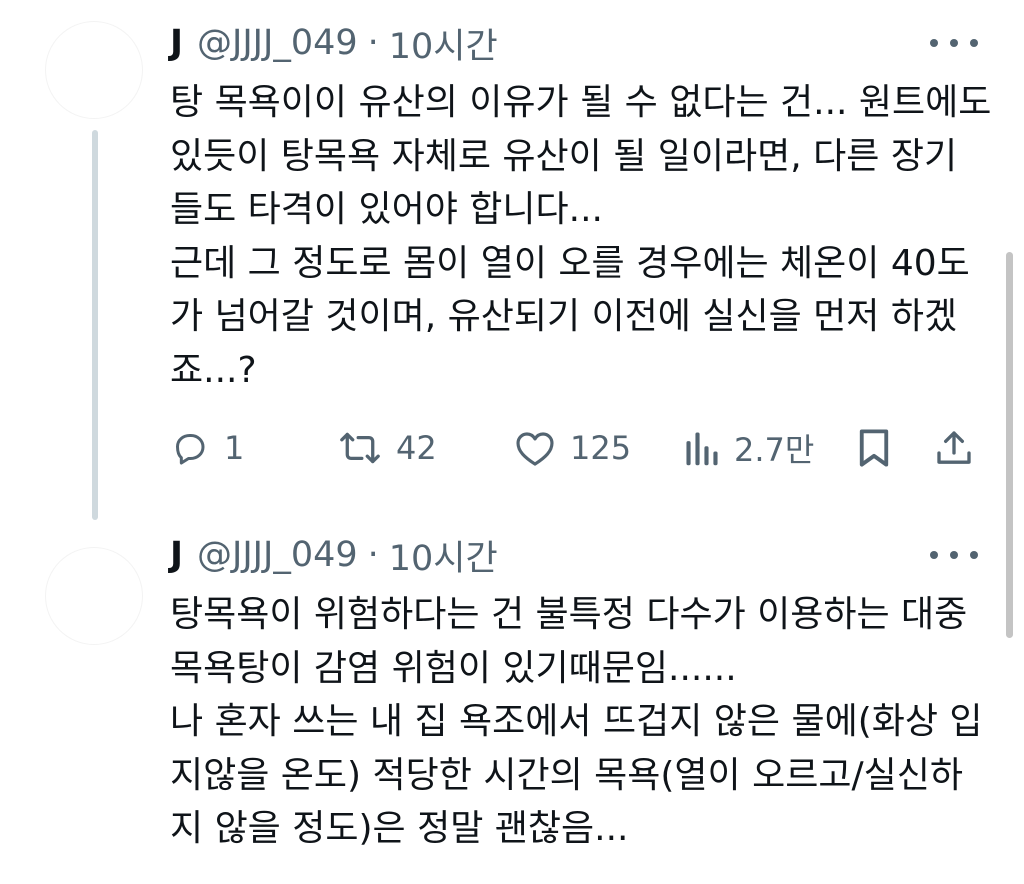  I want to click on tweet-text-line: 탕 목욕이이 유산의 이유가 될 수 없다는 건... 원트에도, so click(581, 102).